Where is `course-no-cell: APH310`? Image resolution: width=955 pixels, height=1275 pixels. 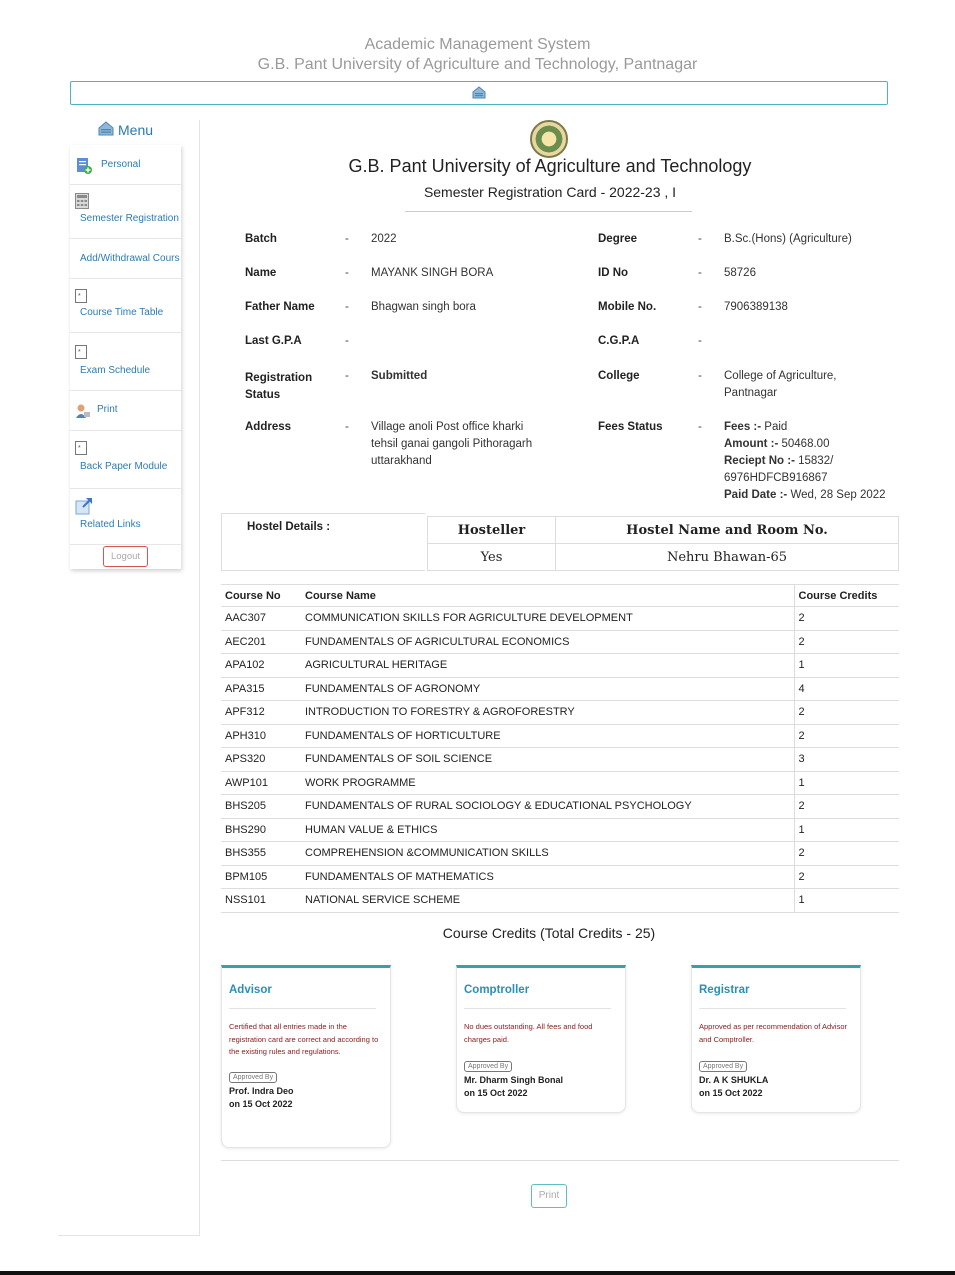 course-no-cell: APH310 is located at coordinates (261, 735).